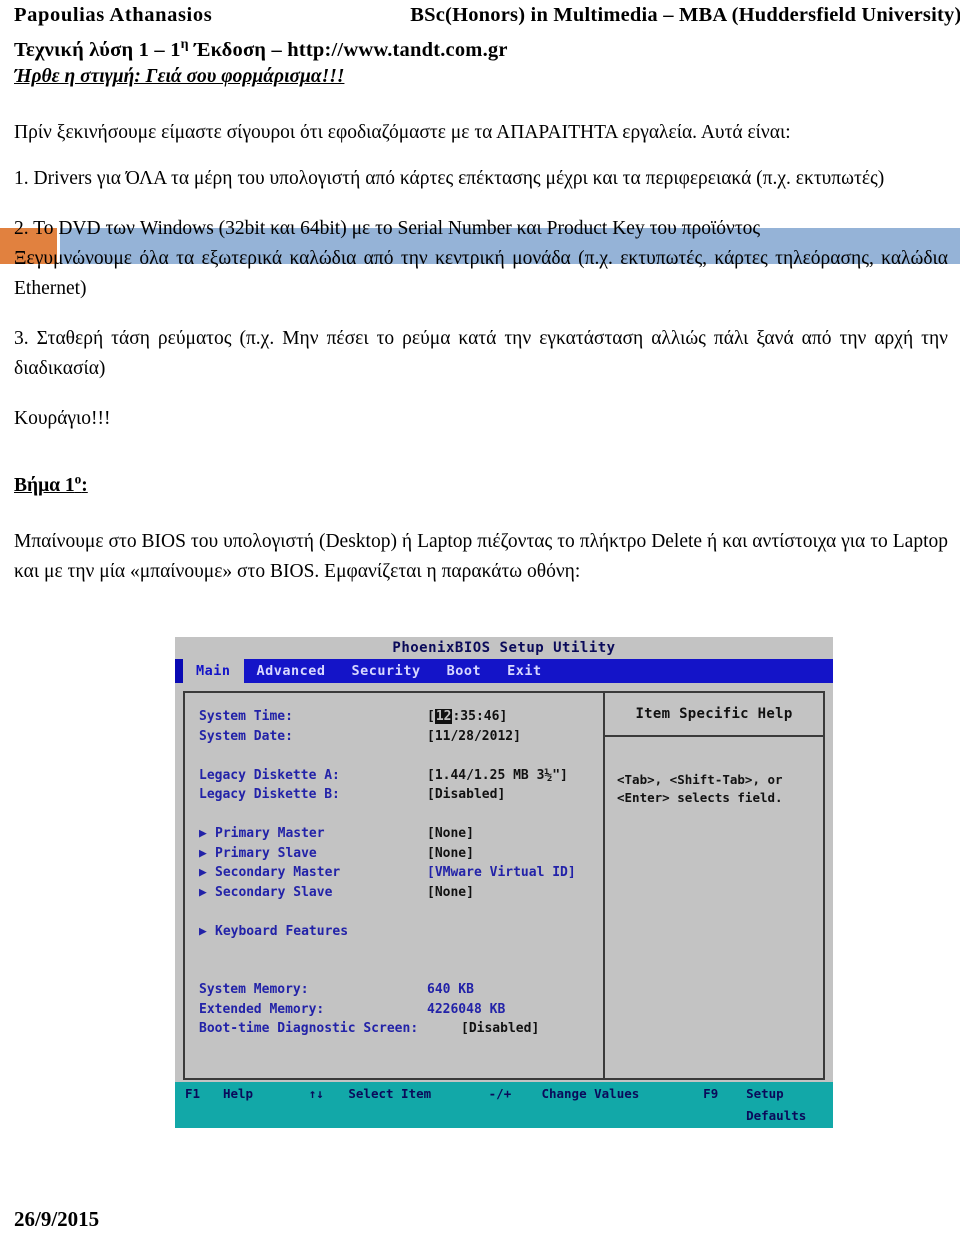 Image resolution: width=960 pixels, height=1242 pixels. What do you see at coordinates (184, 44) in the screenshot?
I see `edition-ordinal-sup: η` at bounding box center [184, 44].